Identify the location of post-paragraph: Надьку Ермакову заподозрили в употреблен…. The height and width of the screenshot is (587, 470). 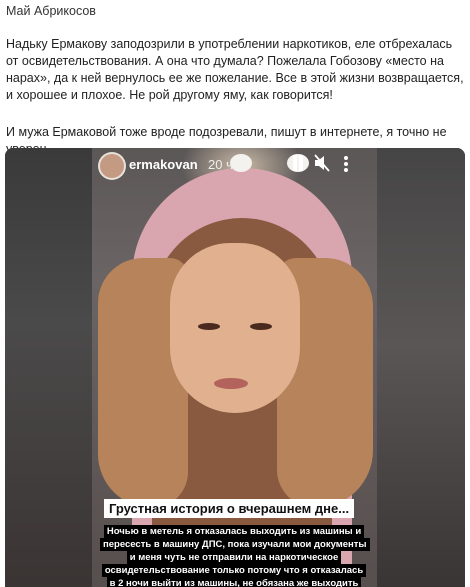
(235, 69).